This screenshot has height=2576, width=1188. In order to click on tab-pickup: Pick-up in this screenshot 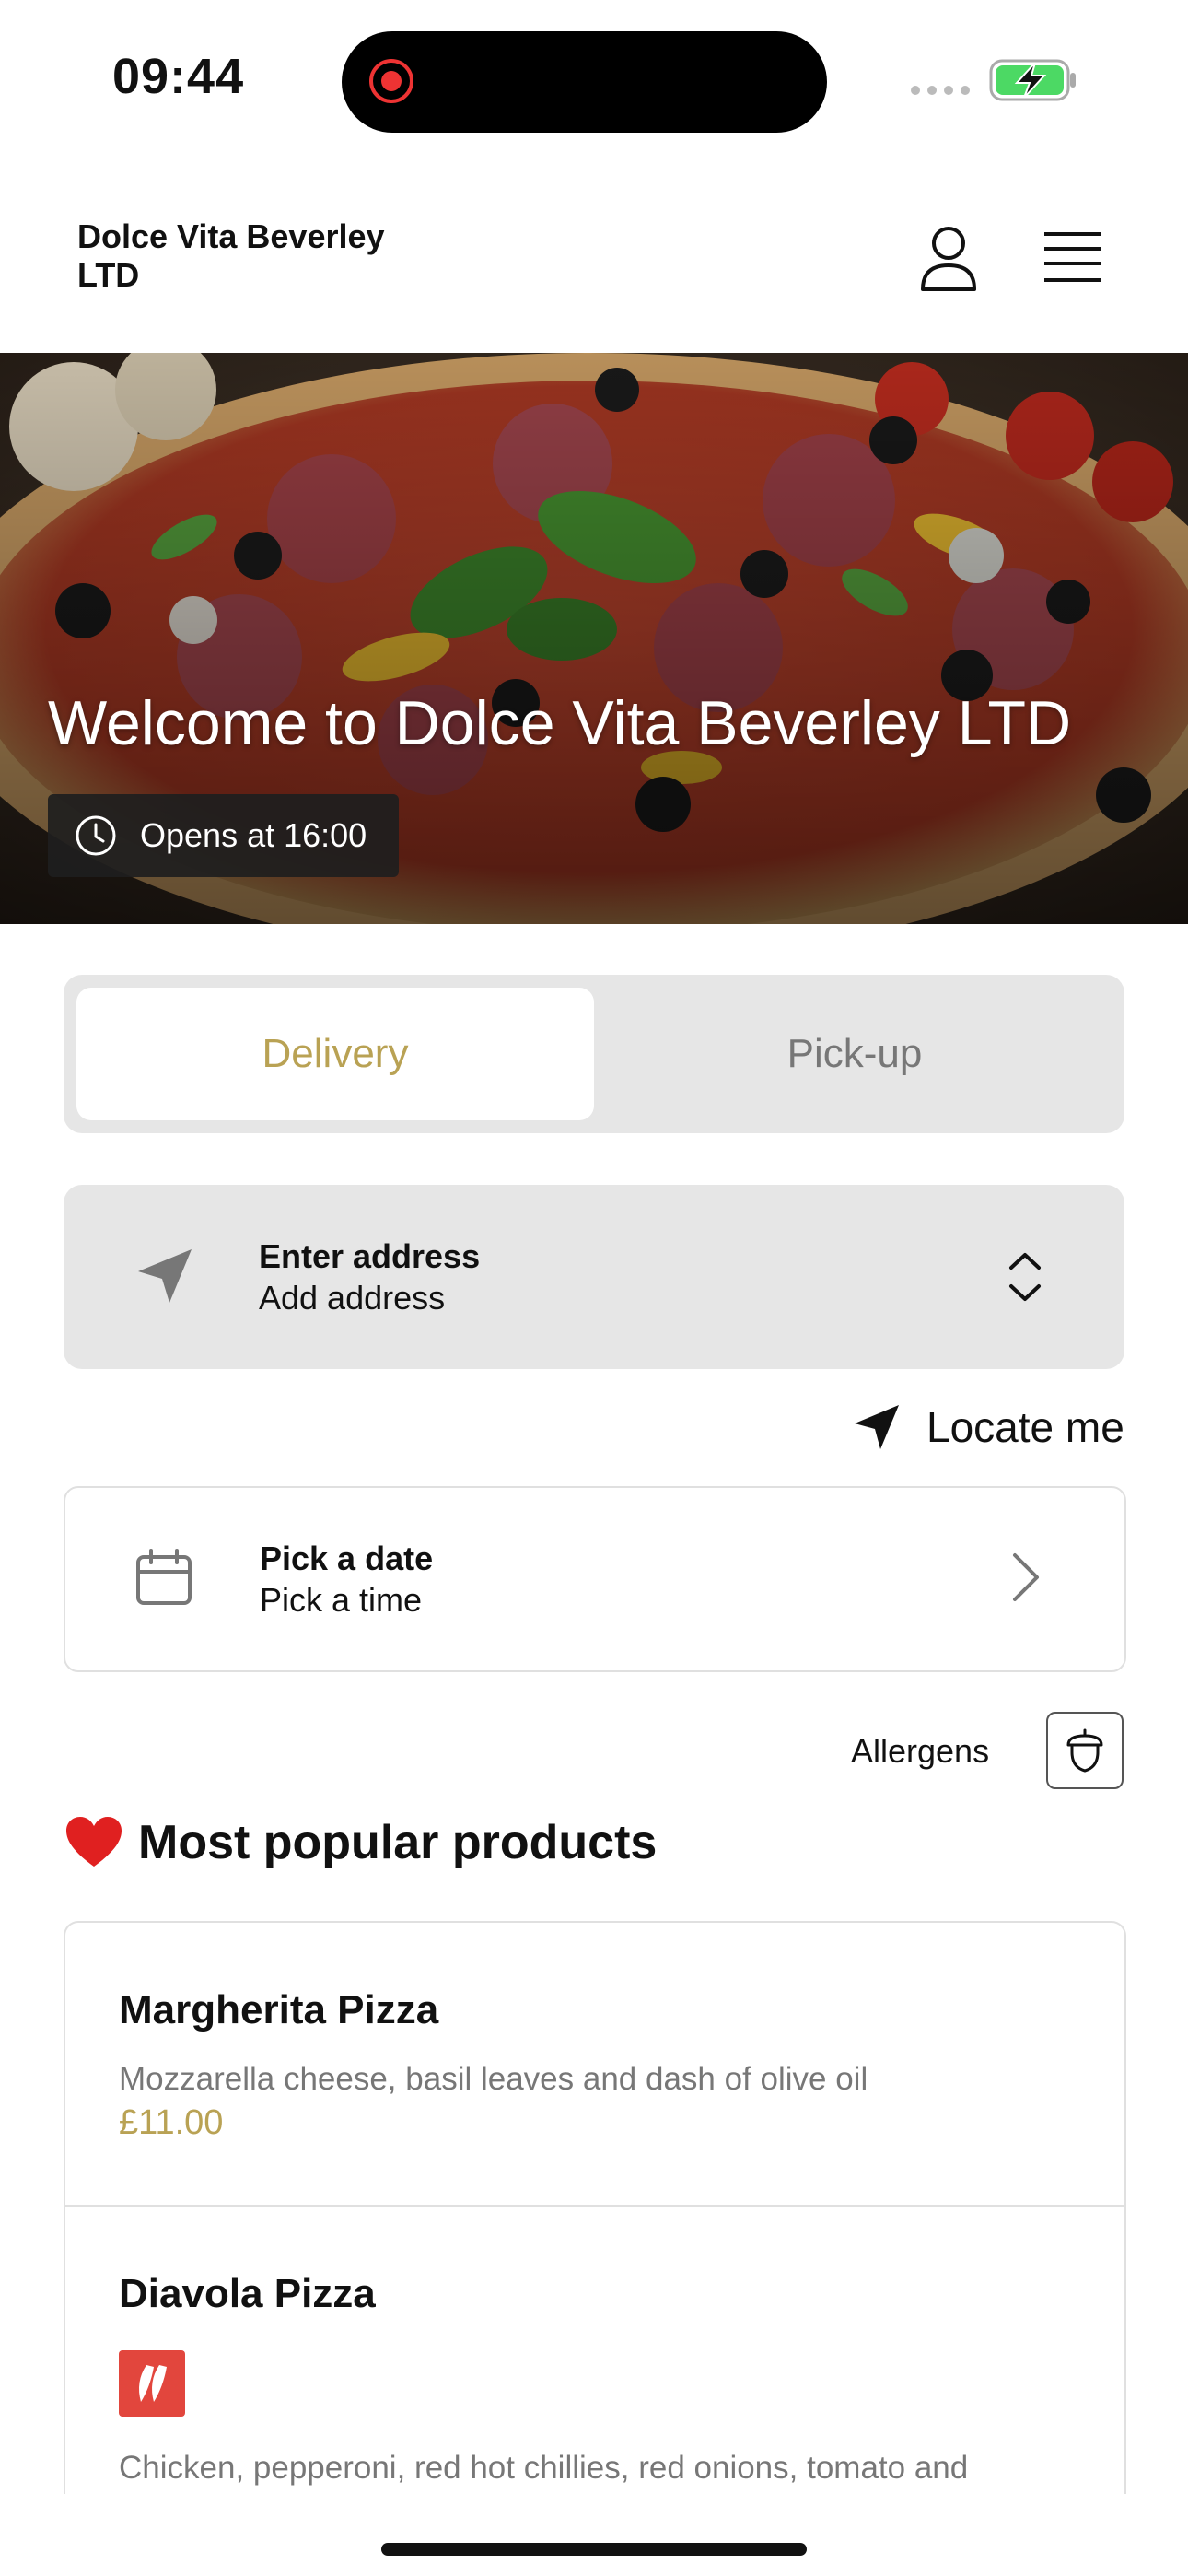, I will do `click(855, 1054)`.